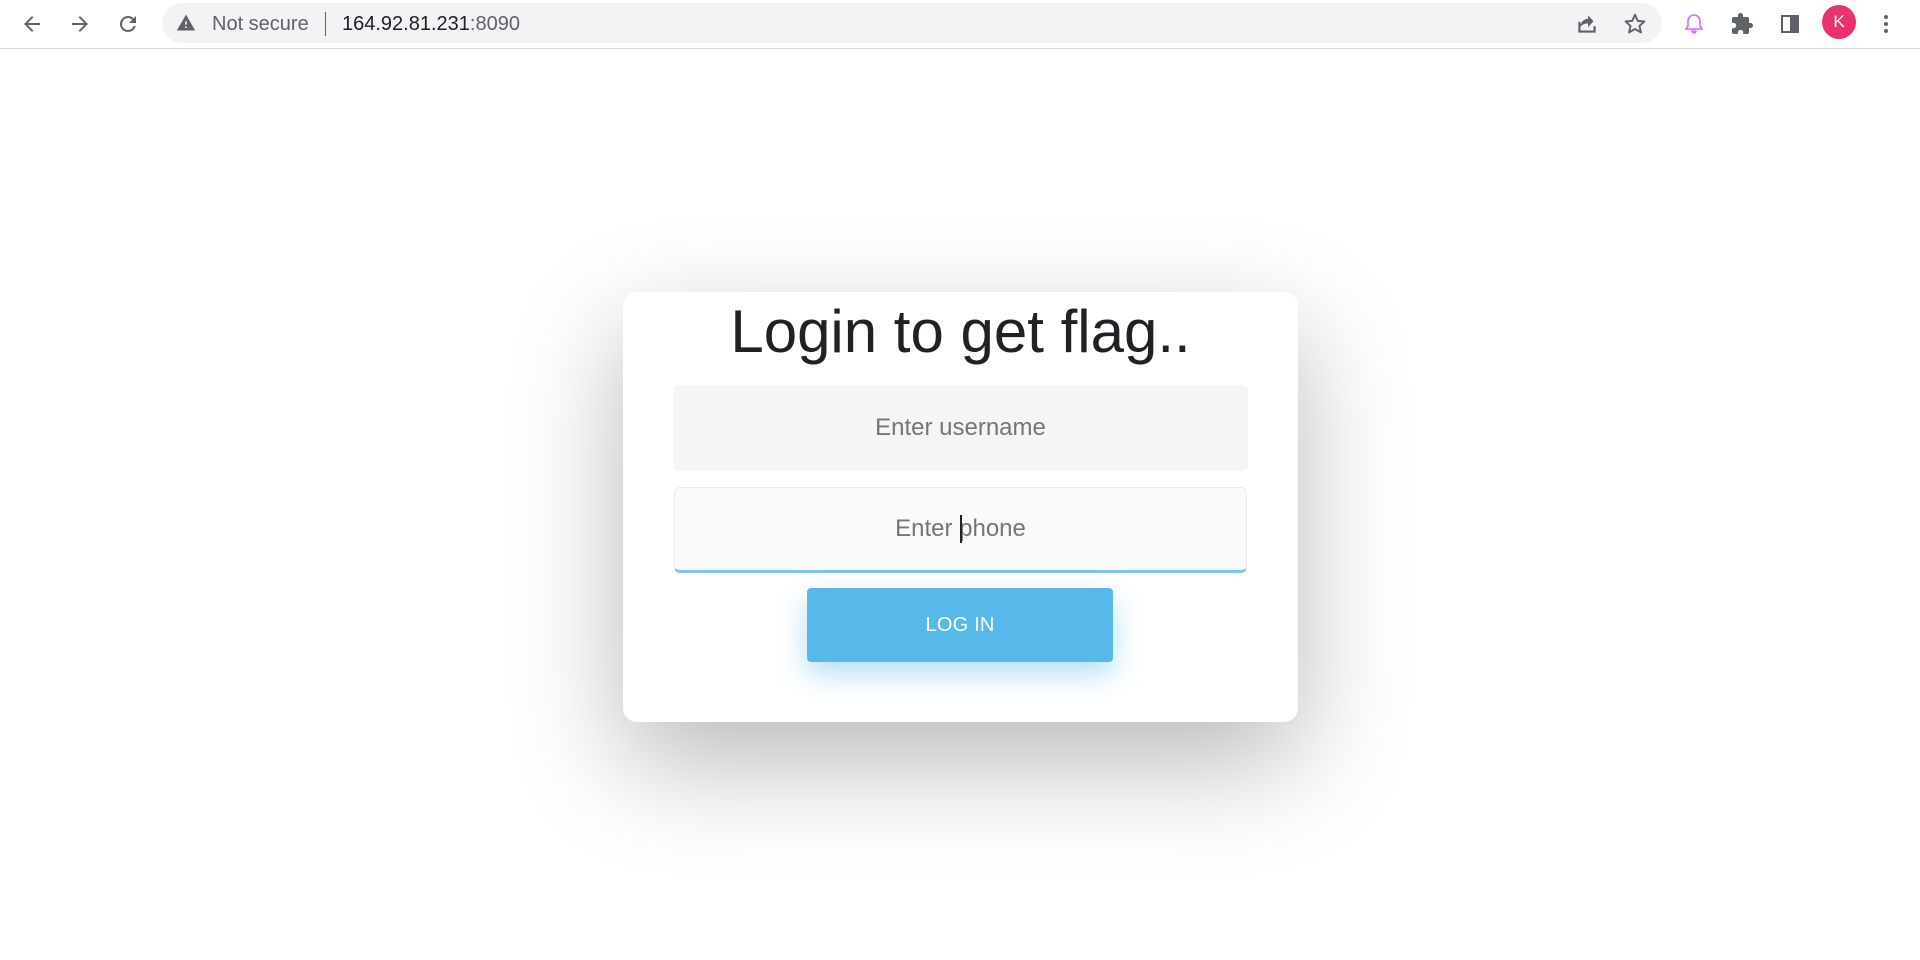  I want to click on reload-icon, so click(127, 23).